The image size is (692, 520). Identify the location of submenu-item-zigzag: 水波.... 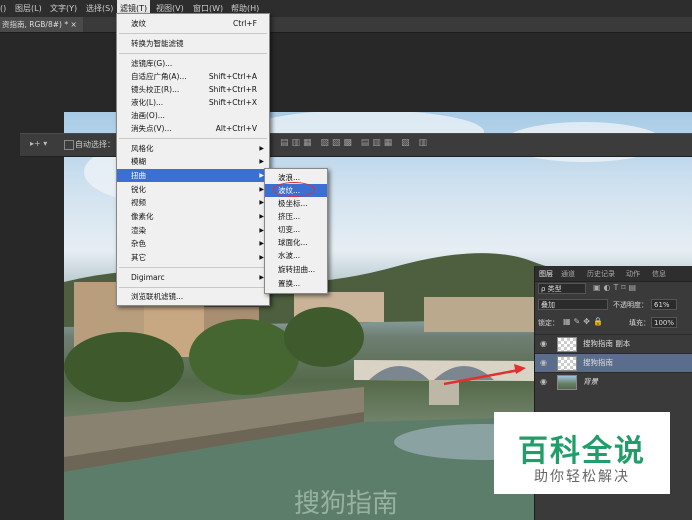
(296, 255).